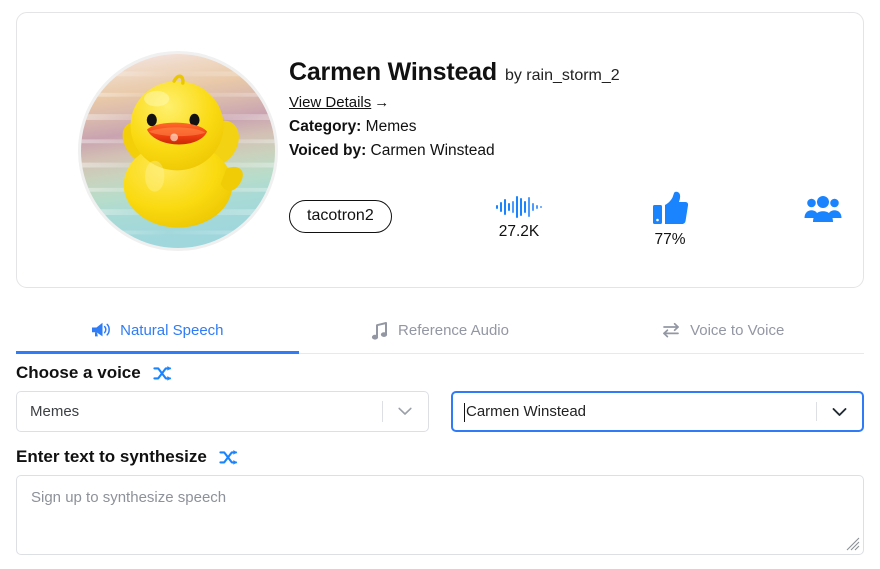  I want to click on category-row: Category: Memes, so click(566, 127).